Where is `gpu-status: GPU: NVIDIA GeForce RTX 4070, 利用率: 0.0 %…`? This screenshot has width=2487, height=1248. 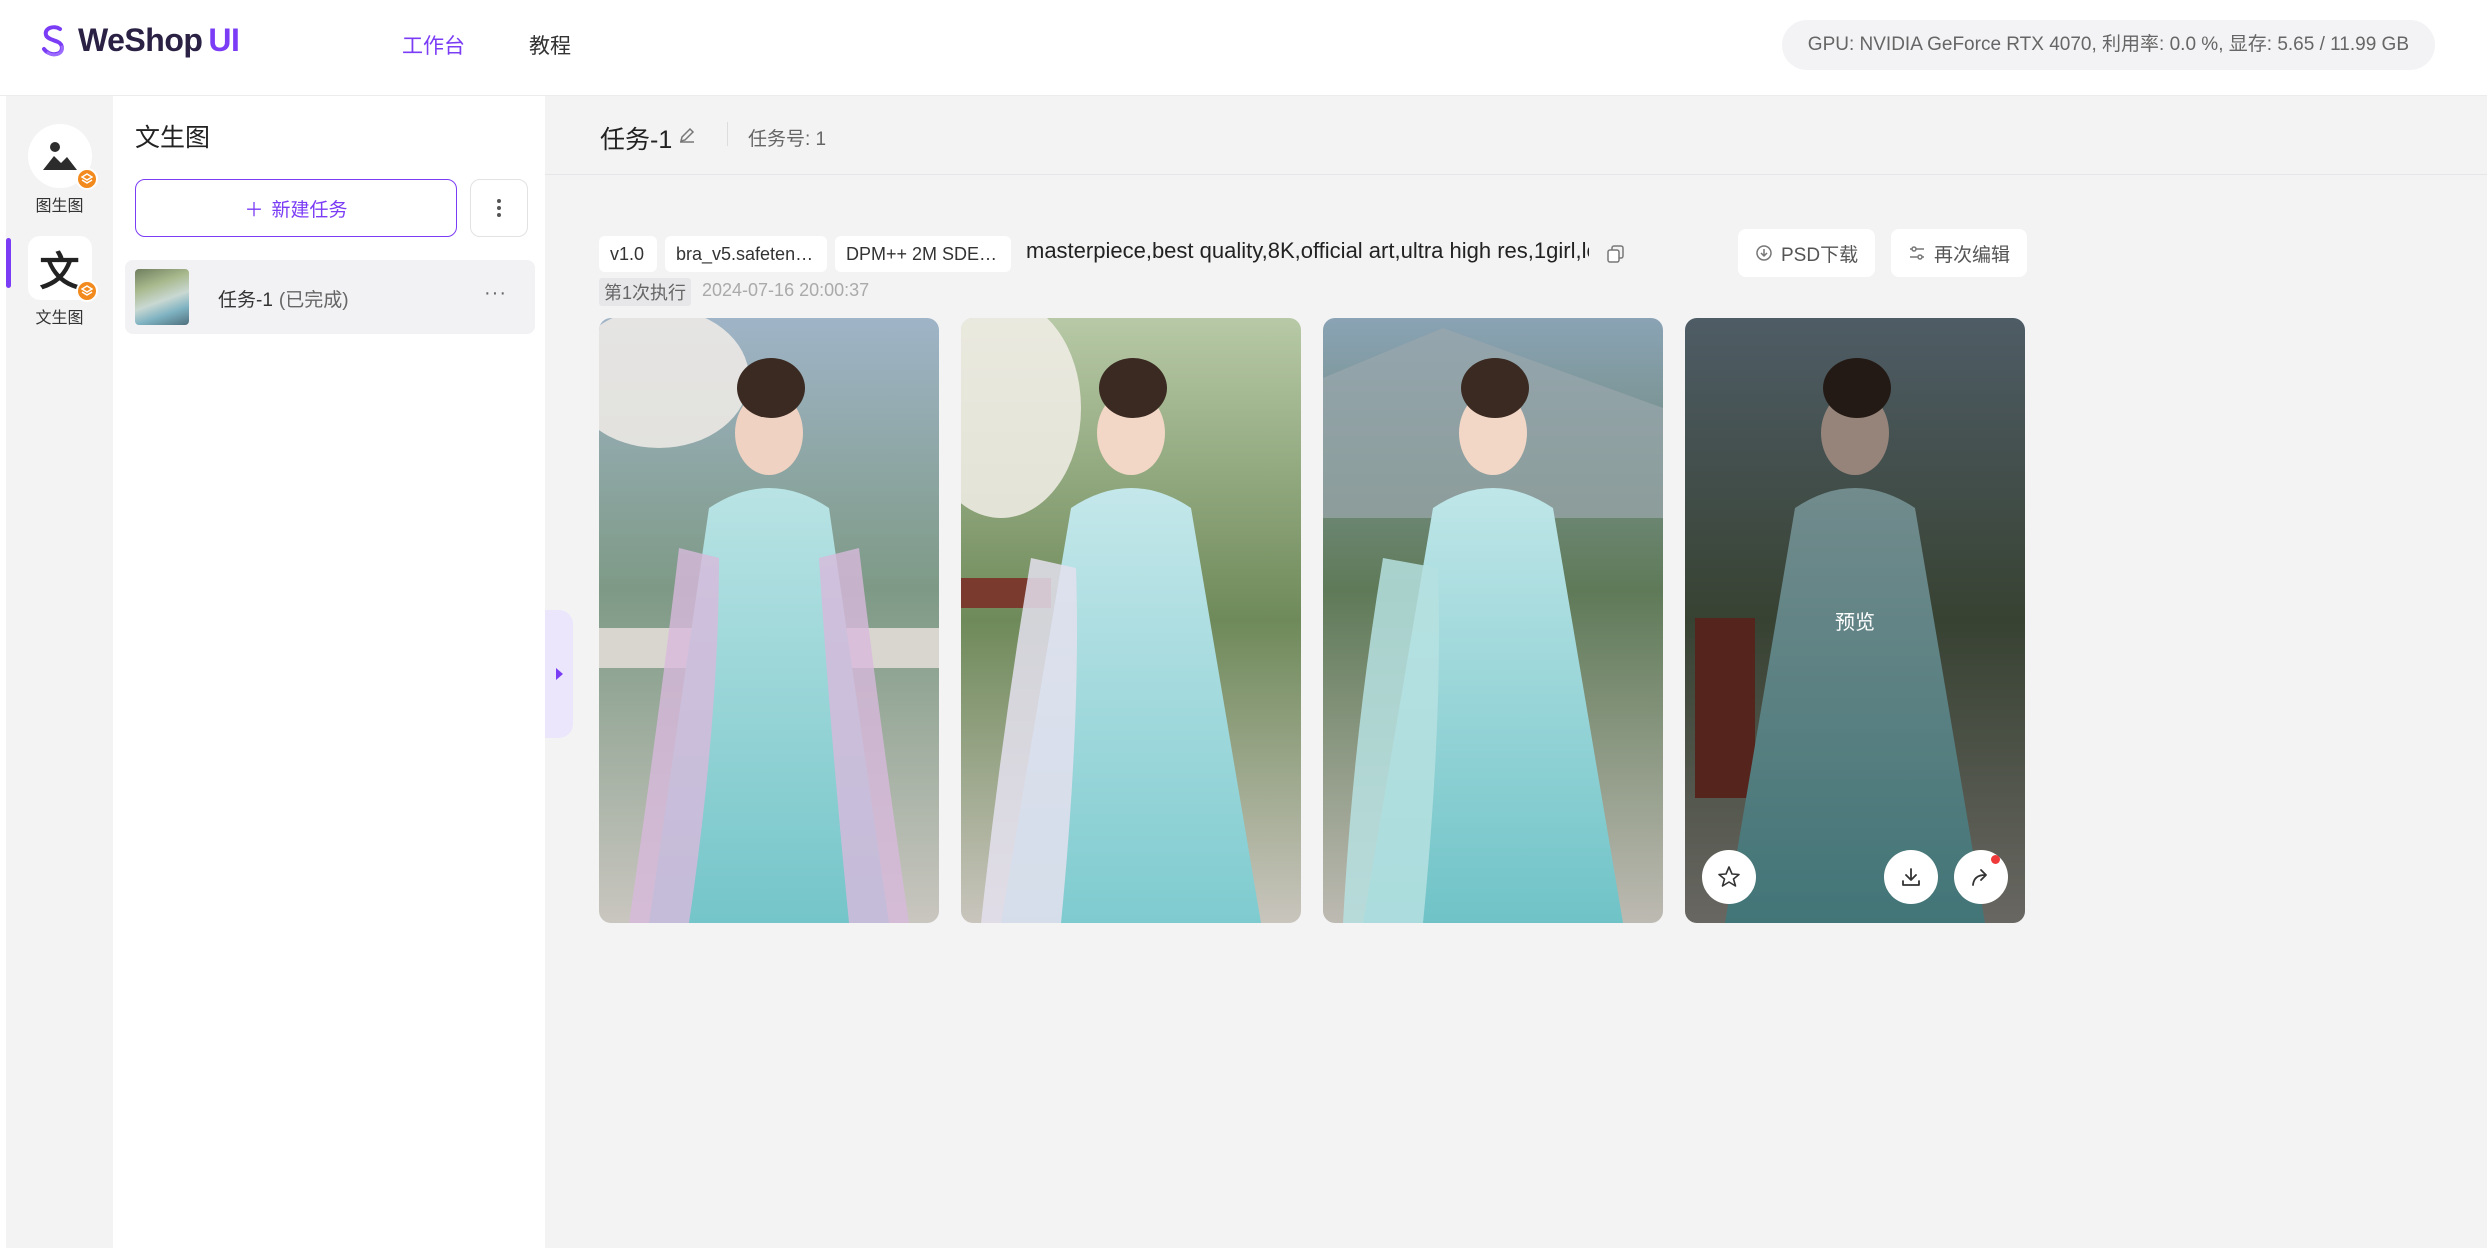
gpu-status: GPU: NVIDIA GeForce RTX 4070, 利用率: 0.0 %… is located at coordinates (2108, 45).